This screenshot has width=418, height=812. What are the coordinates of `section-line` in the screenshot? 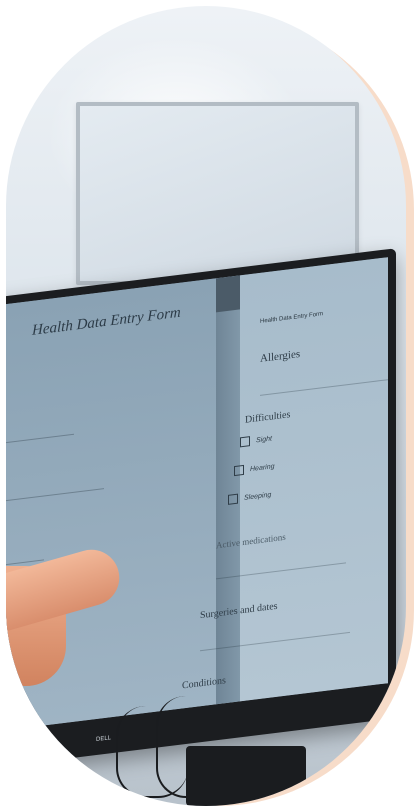 It's located at (324, 386).